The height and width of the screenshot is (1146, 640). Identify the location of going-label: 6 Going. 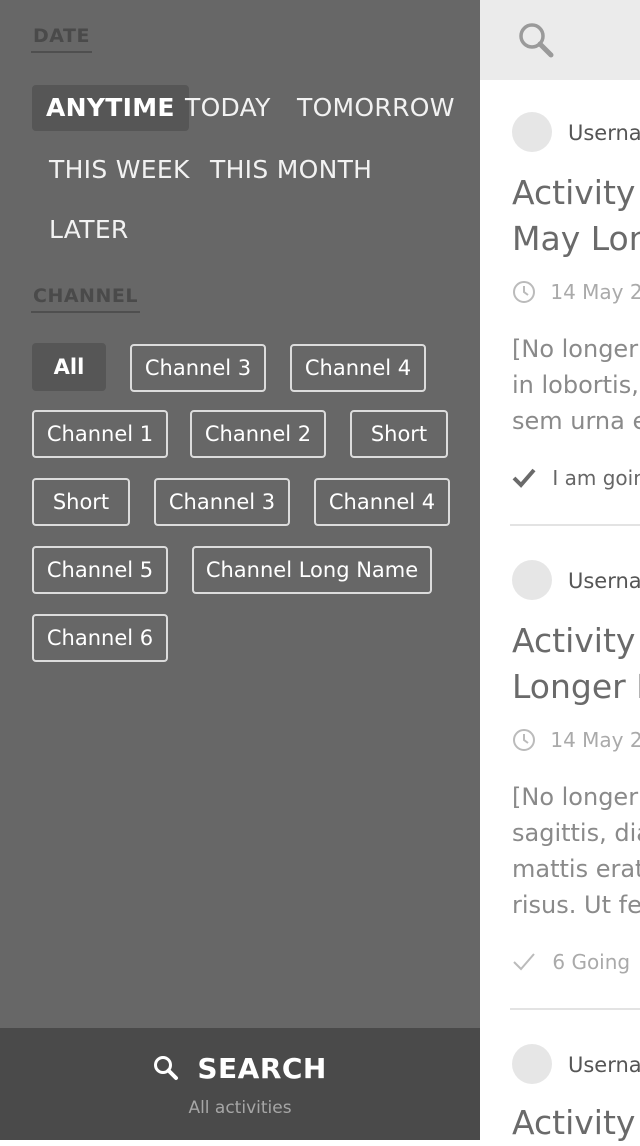
(591, 962).